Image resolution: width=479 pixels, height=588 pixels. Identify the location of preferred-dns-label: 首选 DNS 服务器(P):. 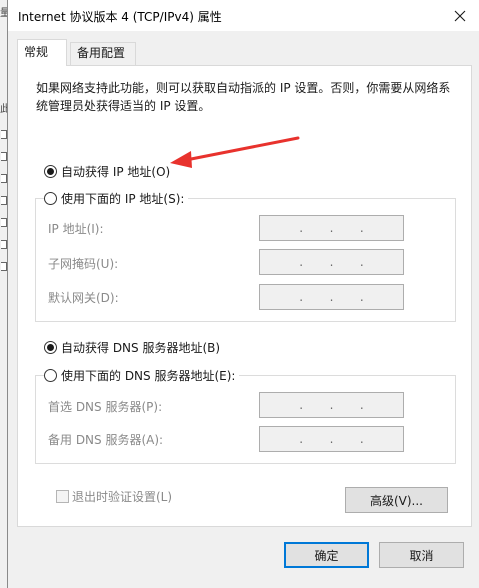
(105, 407).